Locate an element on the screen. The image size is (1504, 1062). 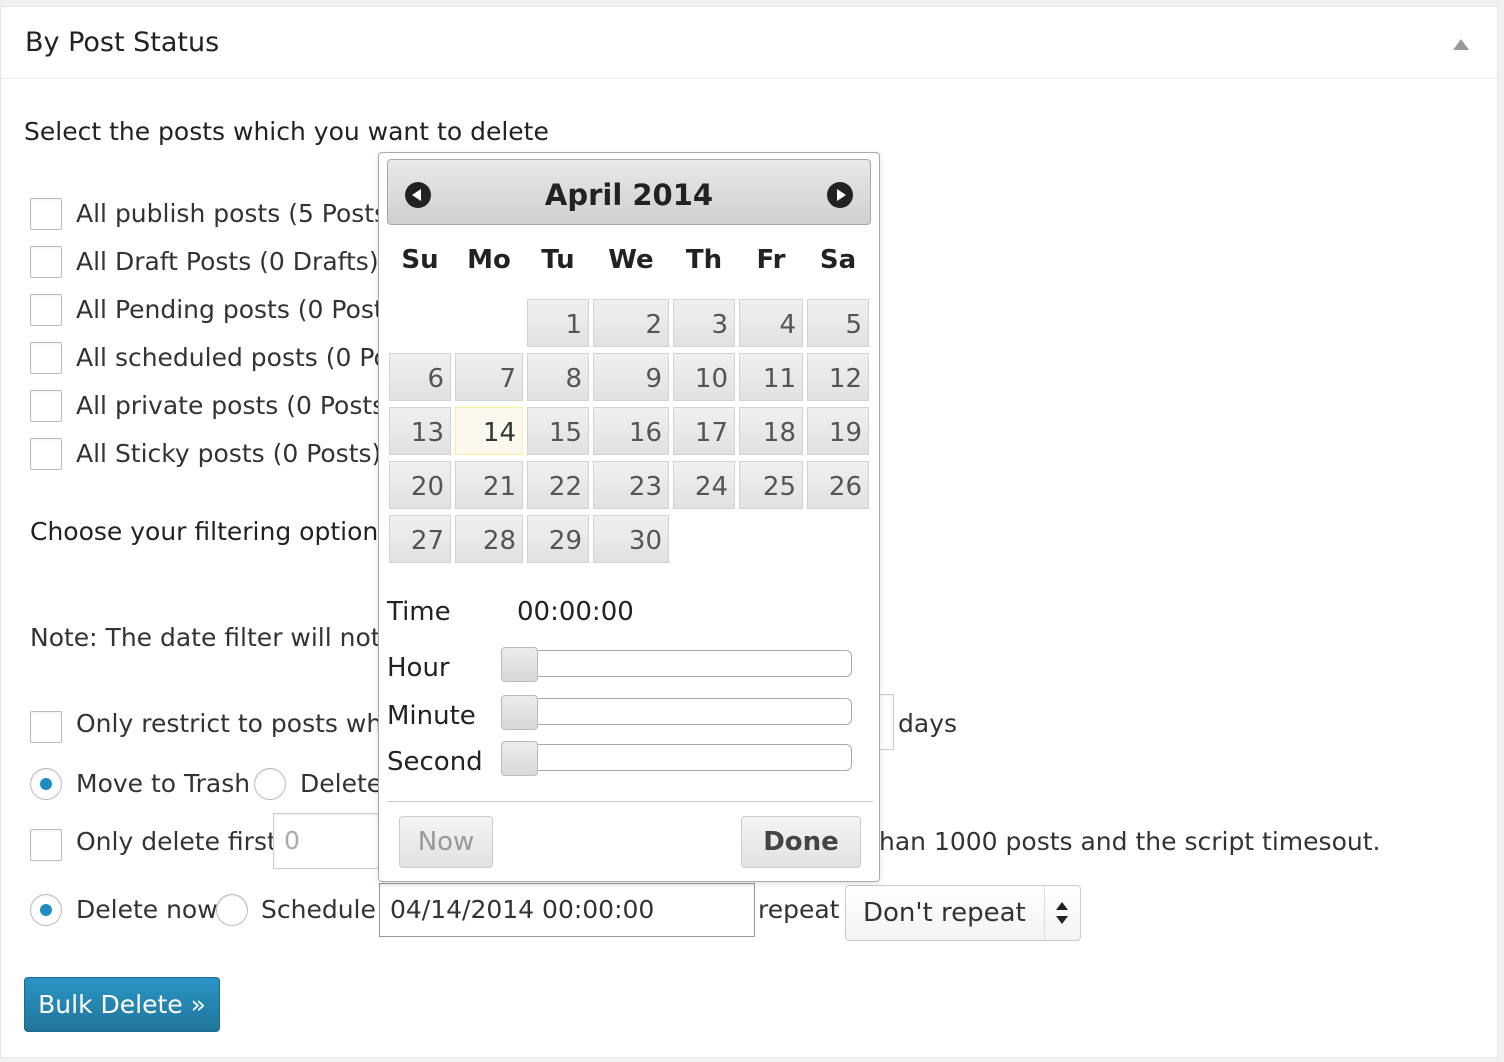
bulk-delete-button: Bulk Delete » is located at coordinates (122, 1004).